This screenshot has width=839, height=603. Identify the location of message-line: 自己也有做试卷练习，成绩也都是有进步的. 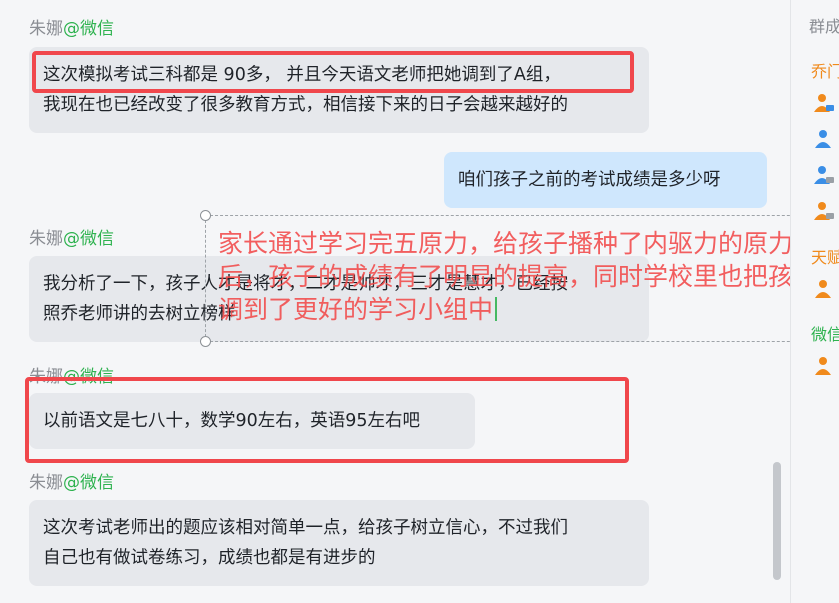
(209, 558).